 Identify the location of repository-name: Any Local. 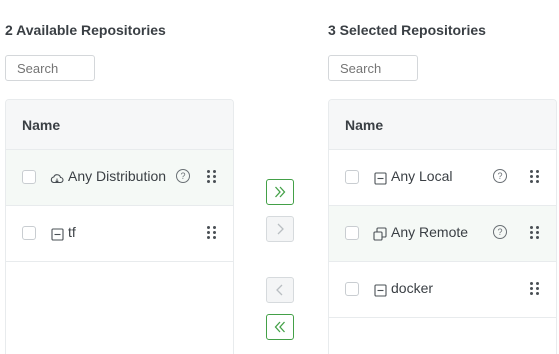
(422, 176).